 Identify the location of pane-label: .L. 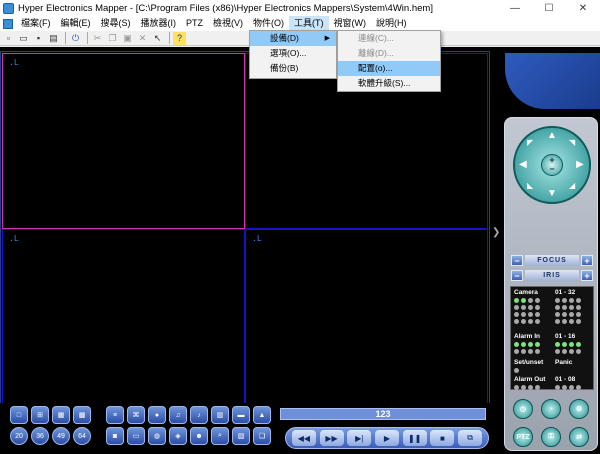
(14, 238).